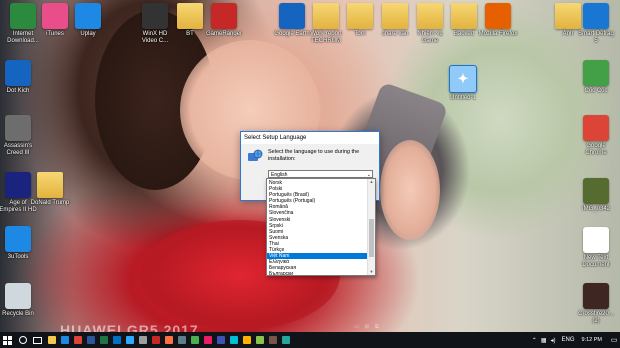 Image resolution: width=620 pixels, height=348 pixels. Describe the element at coordinates (498, 16) in the screenshot. I see `firefox-icon` at that location.